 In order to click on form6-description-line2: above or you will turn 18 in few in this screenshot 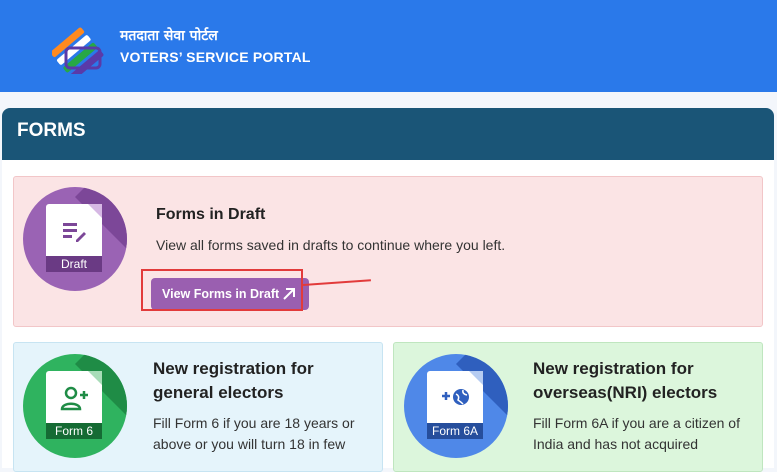, I will do `click(249, 444)`.